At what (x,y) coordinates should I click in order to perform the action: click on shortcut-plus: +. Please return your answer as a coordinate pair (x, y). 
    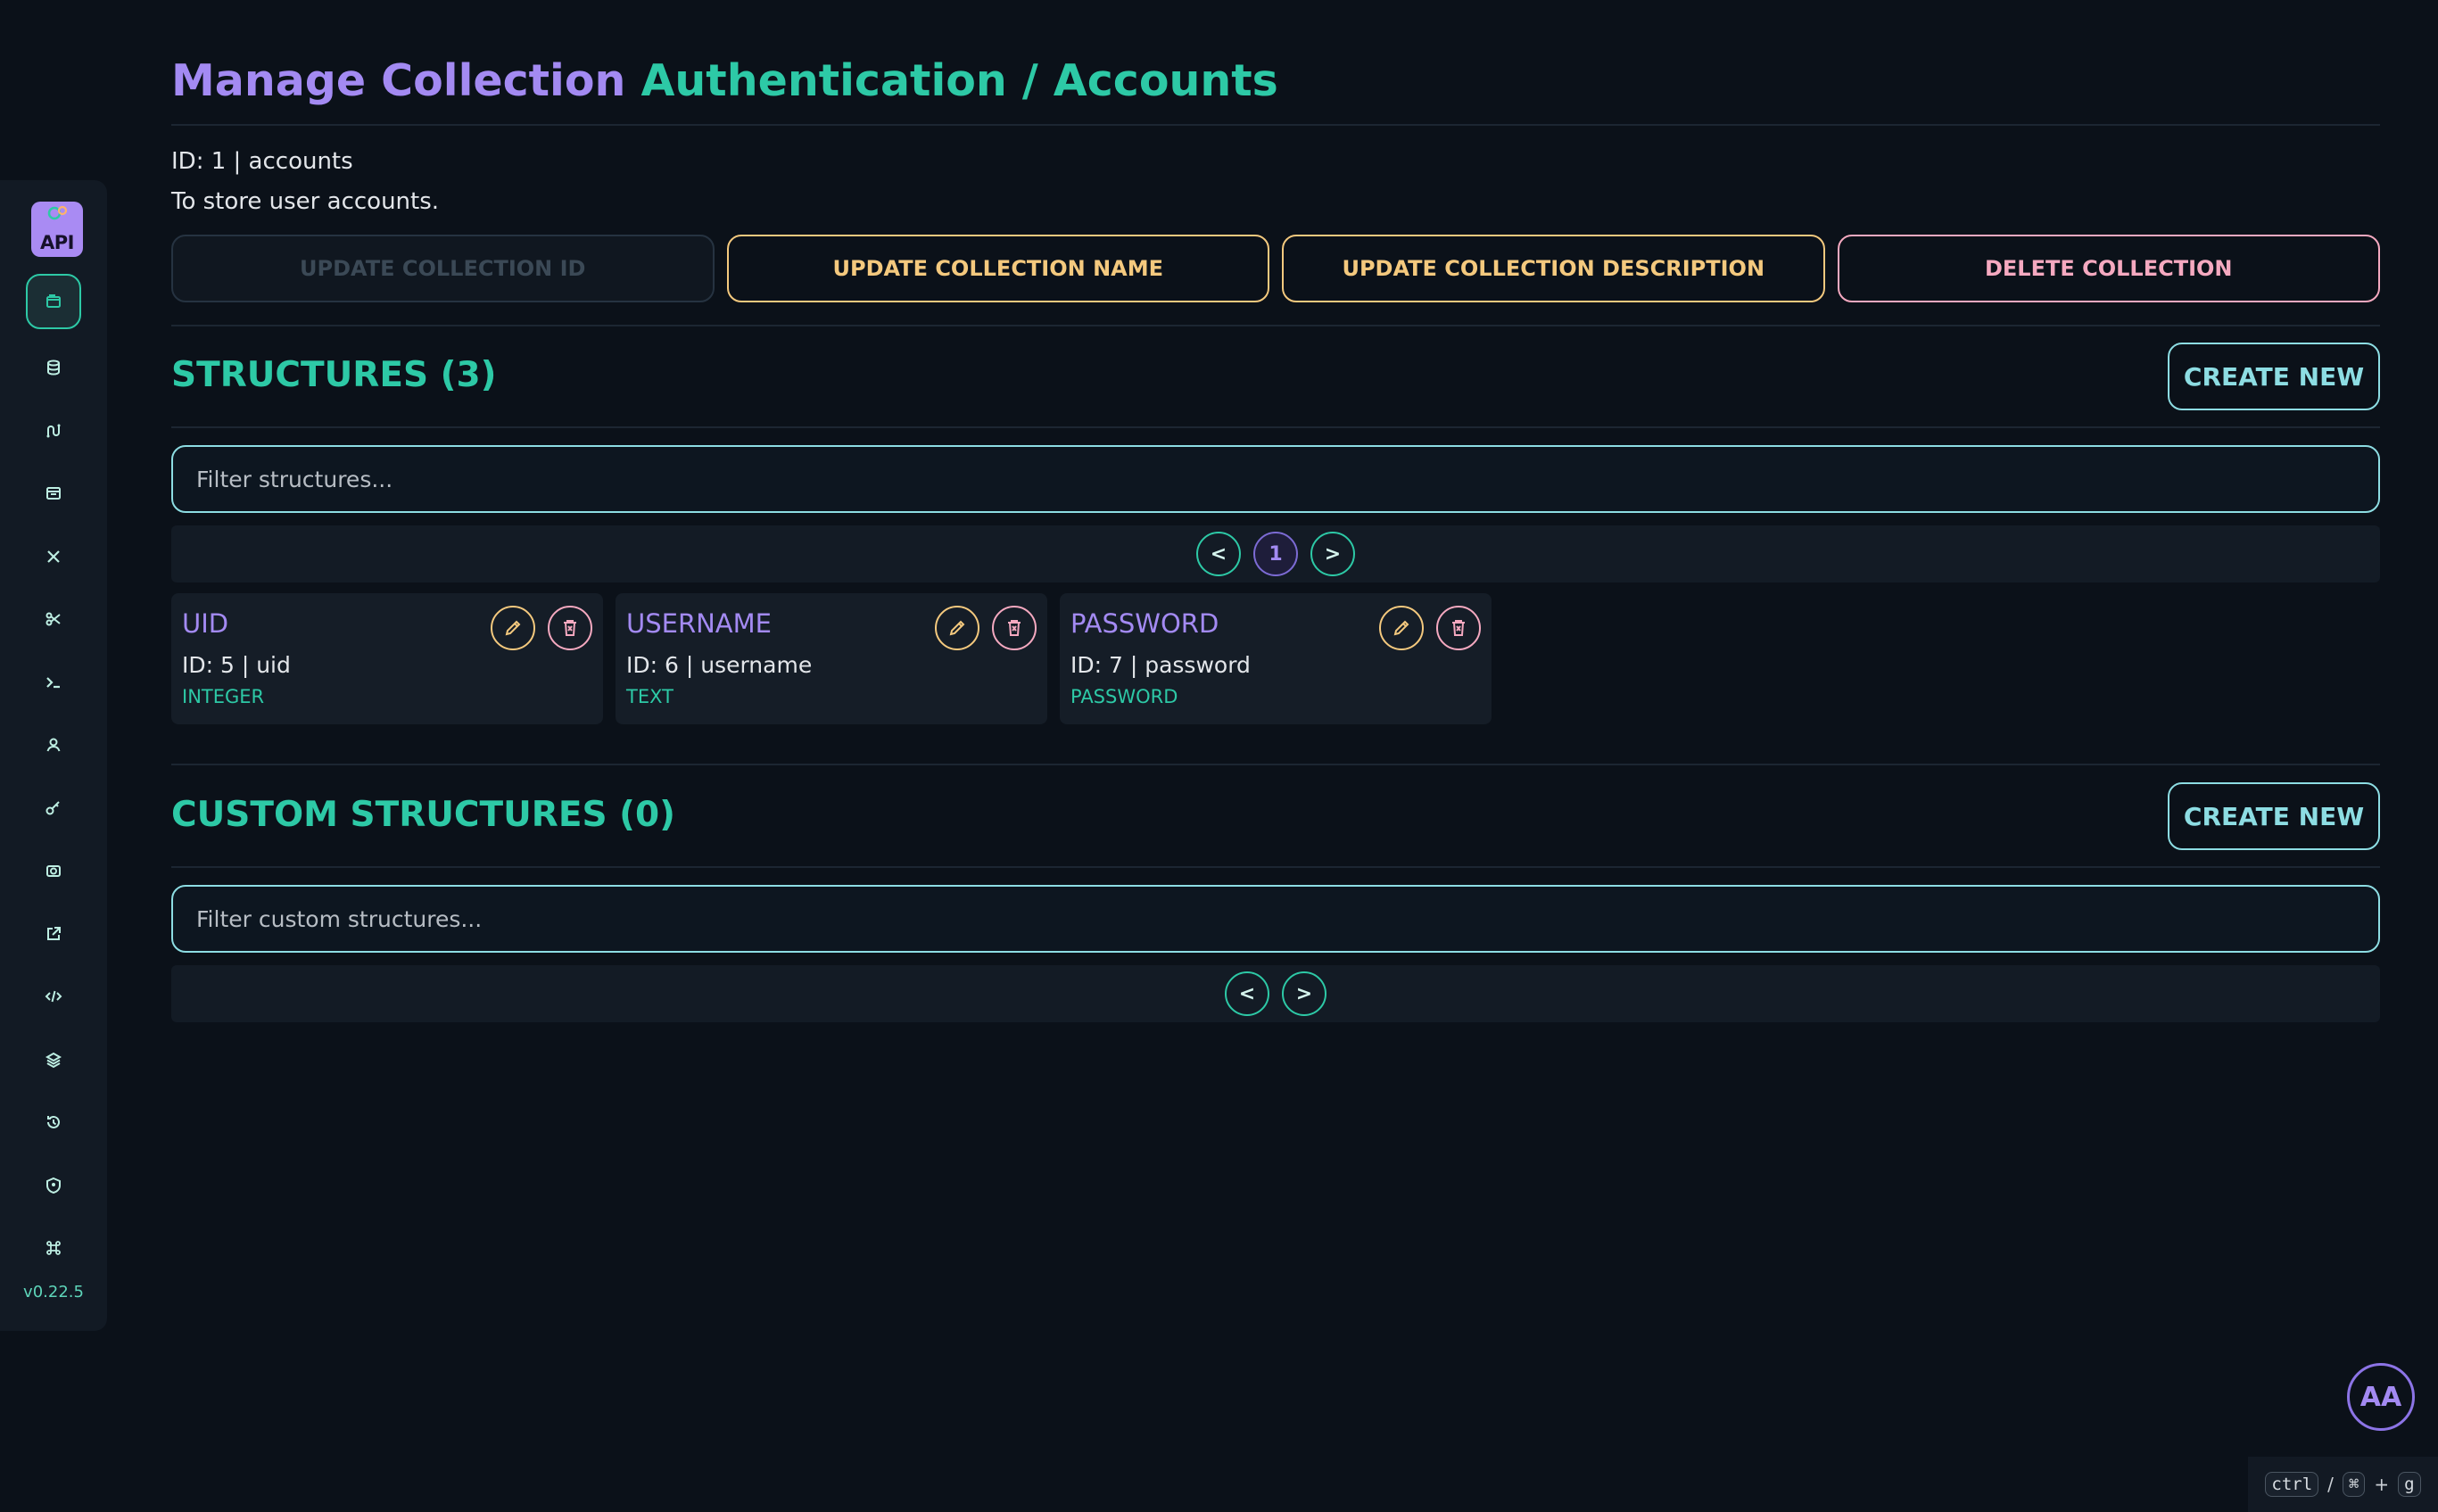
    Looking at the image, I should click on (2382, 1484).